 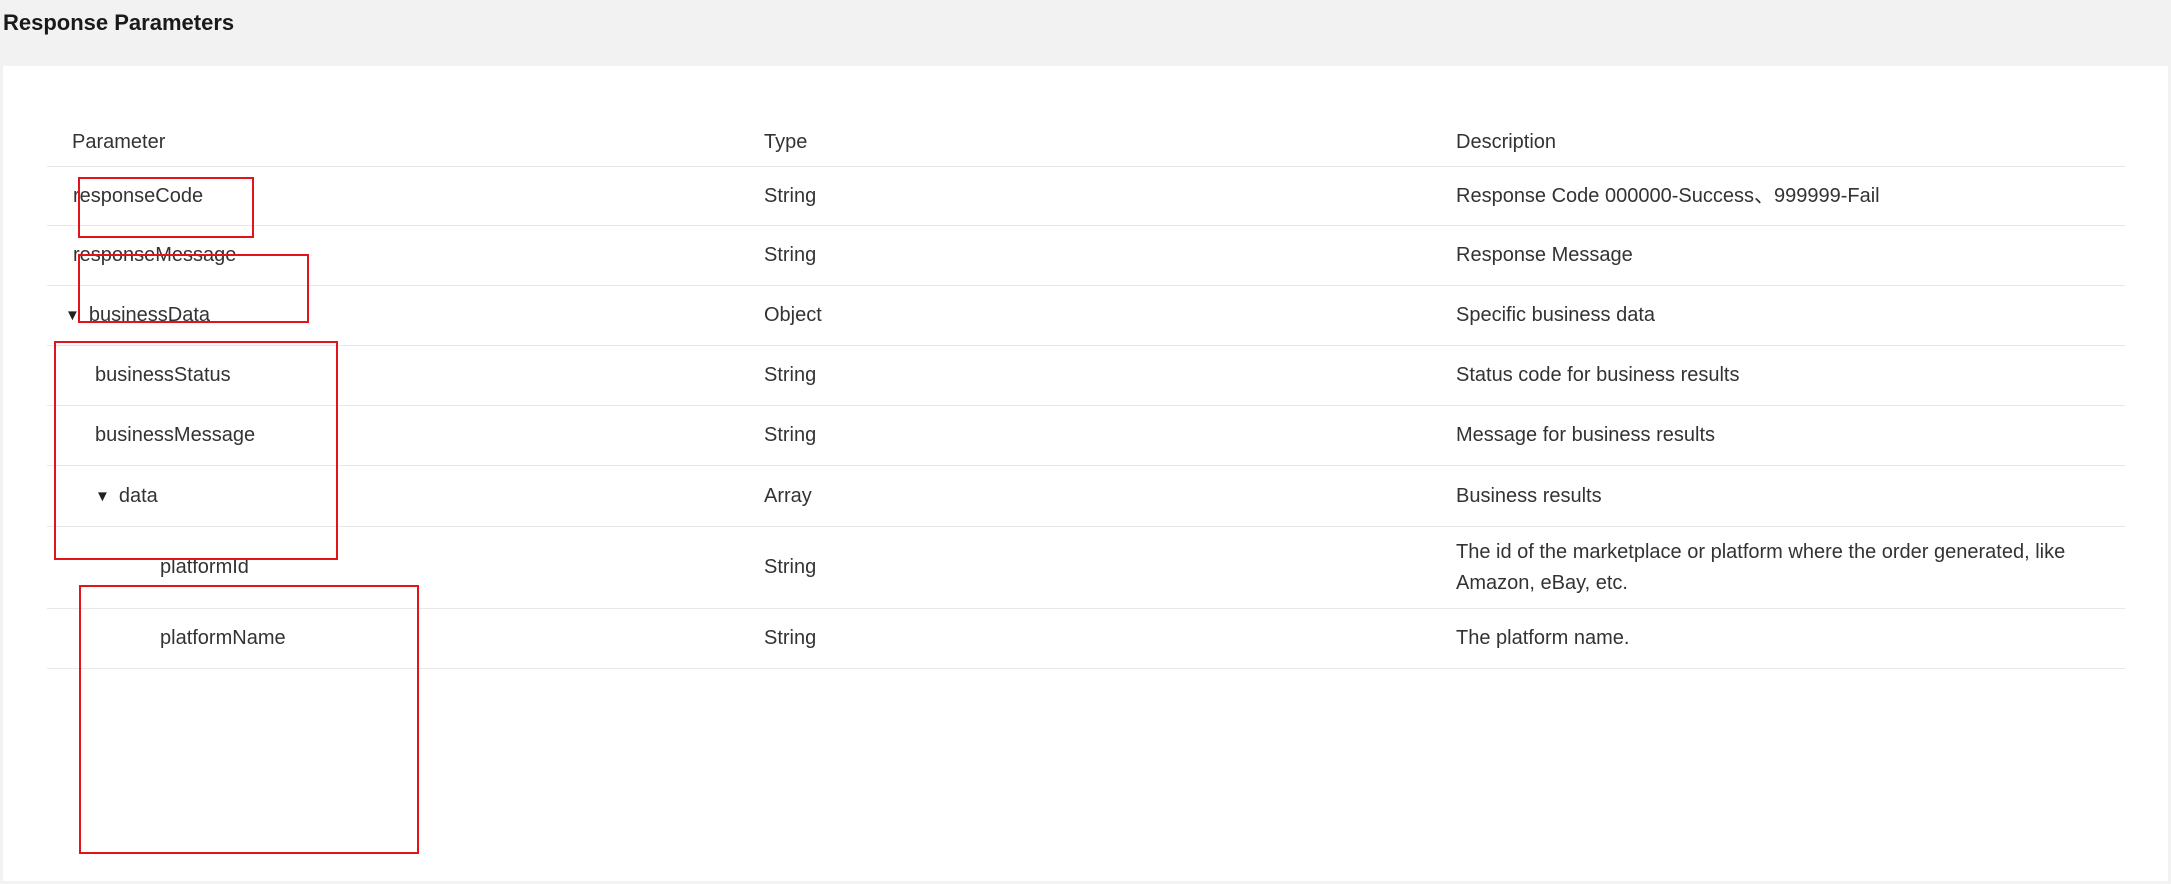 I want to click on desc-business-message: Message for business results, so click(x=1586, y=435).